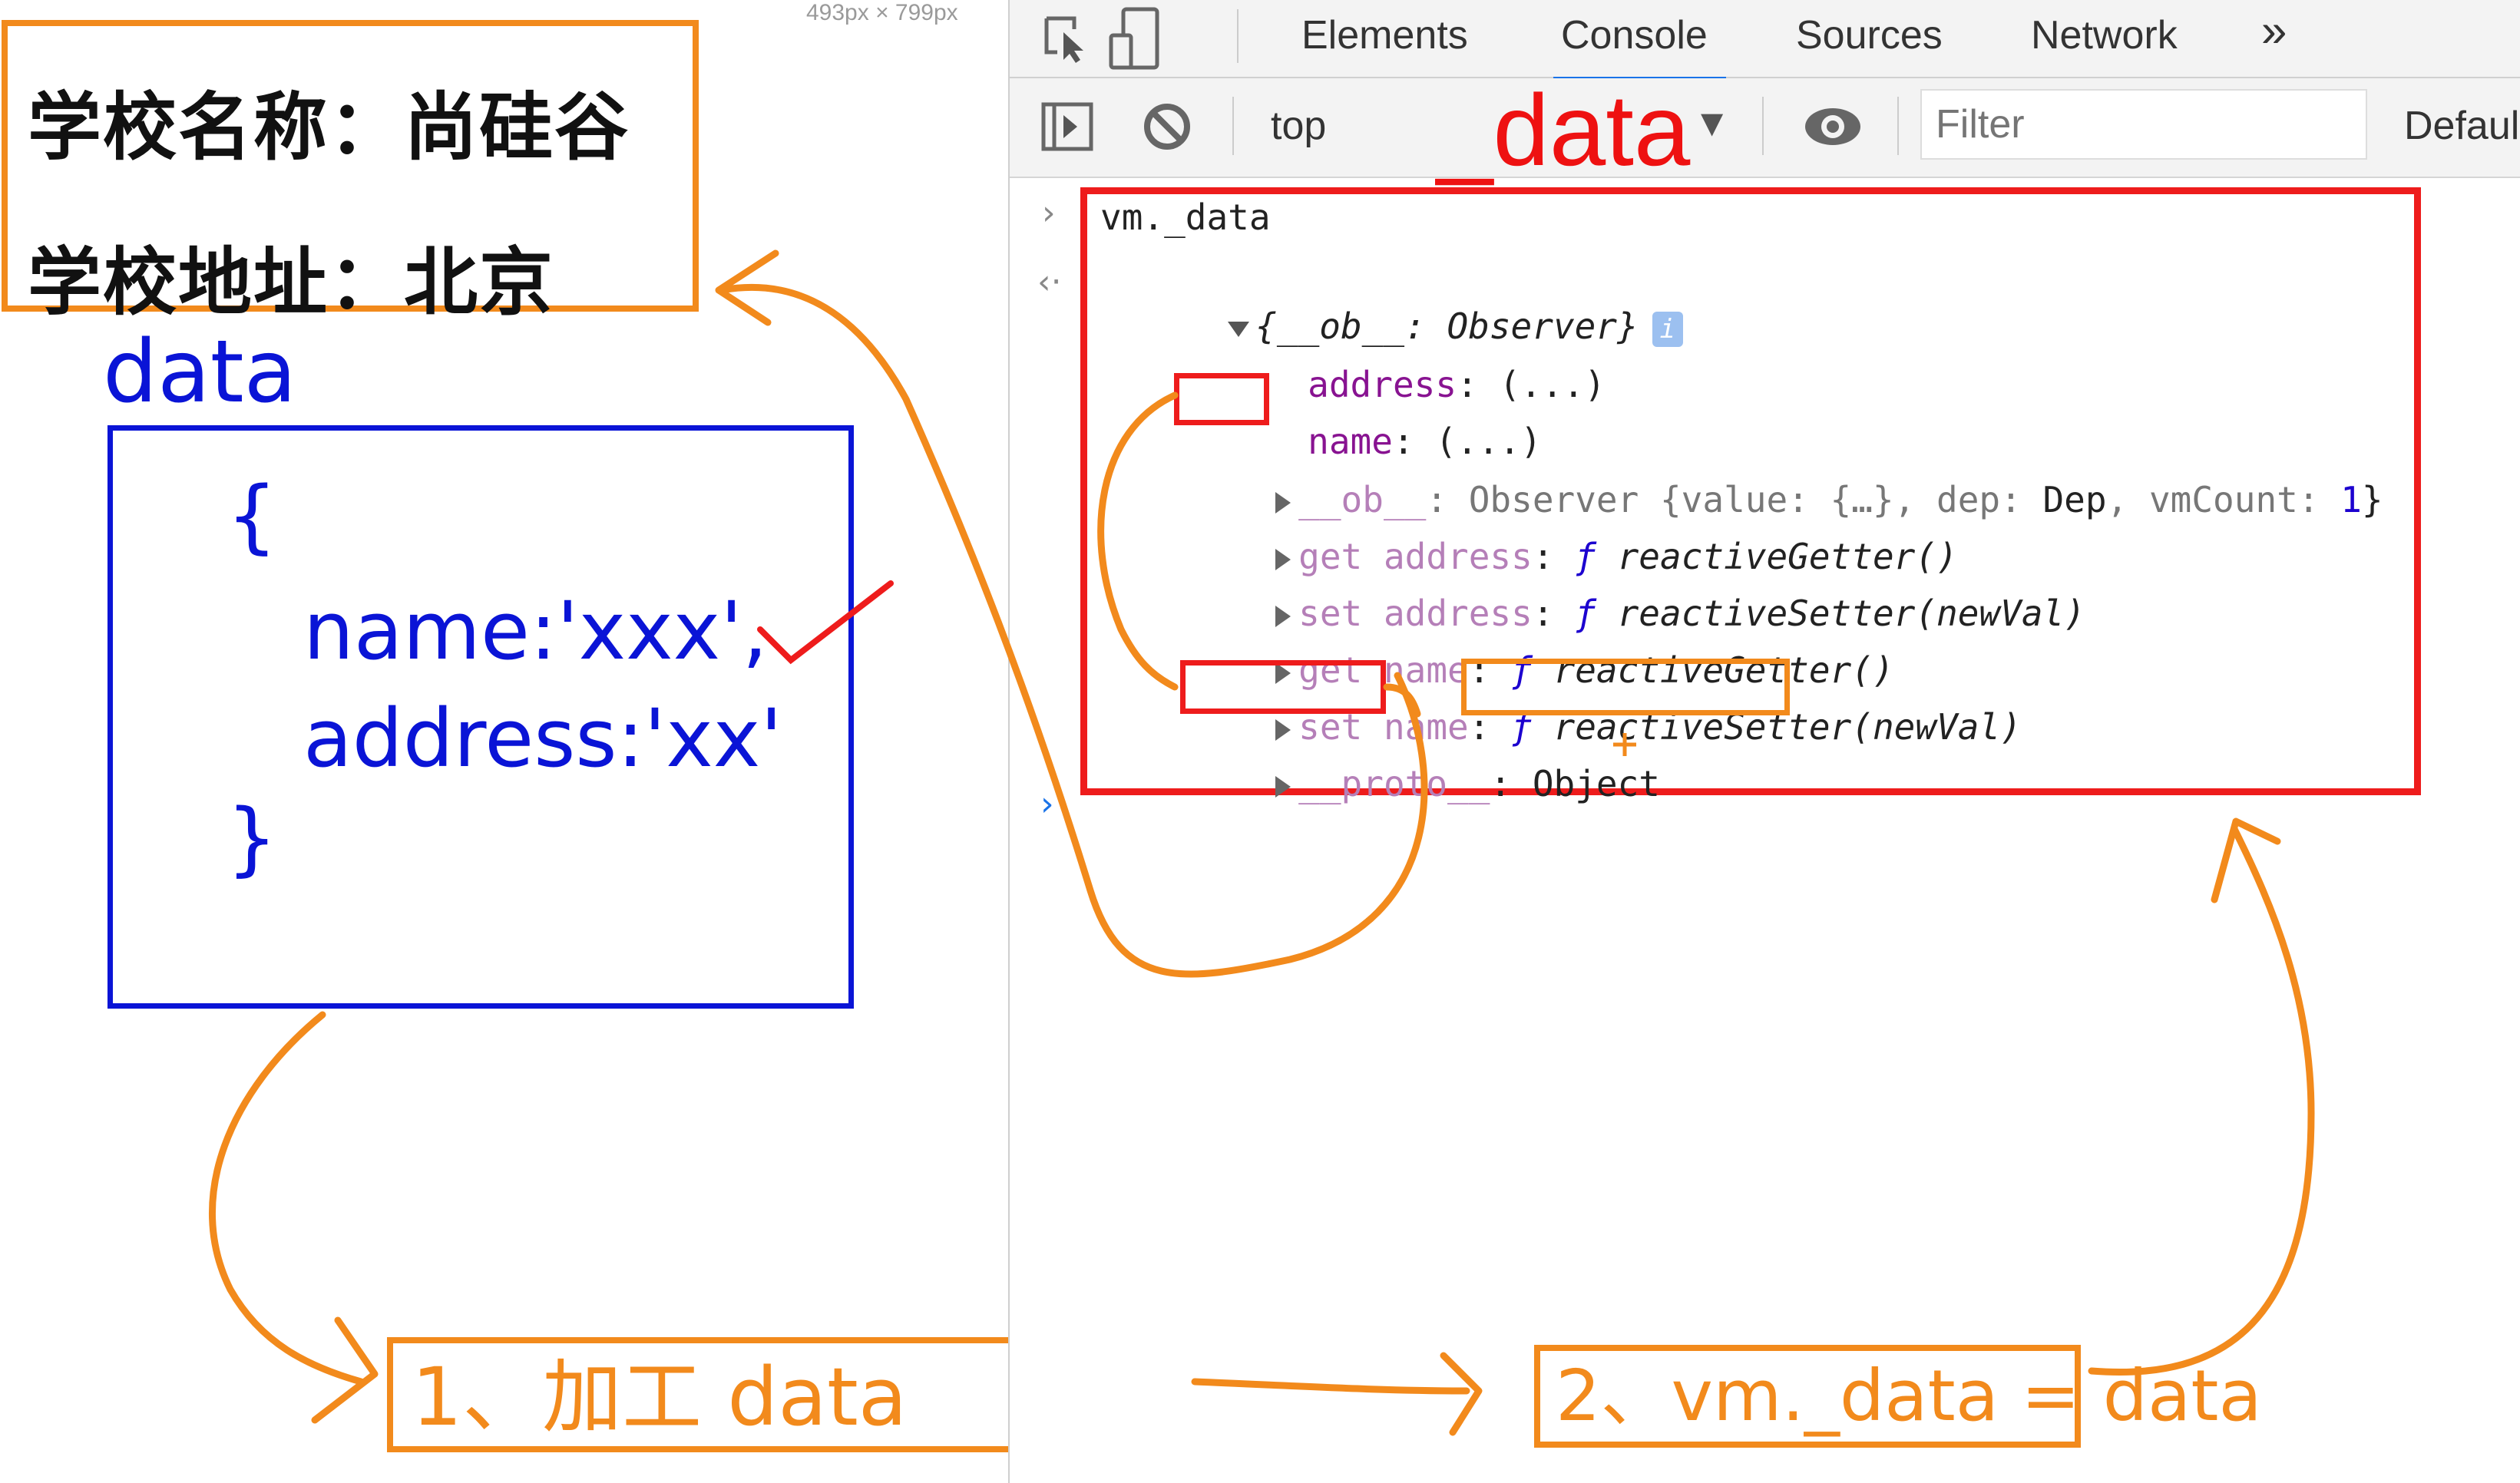 This screenshot has height=1483, width=2520. Describe the element at coordinates (1639, 46) in the screenshot. I see `tab-console: Console` at that location.